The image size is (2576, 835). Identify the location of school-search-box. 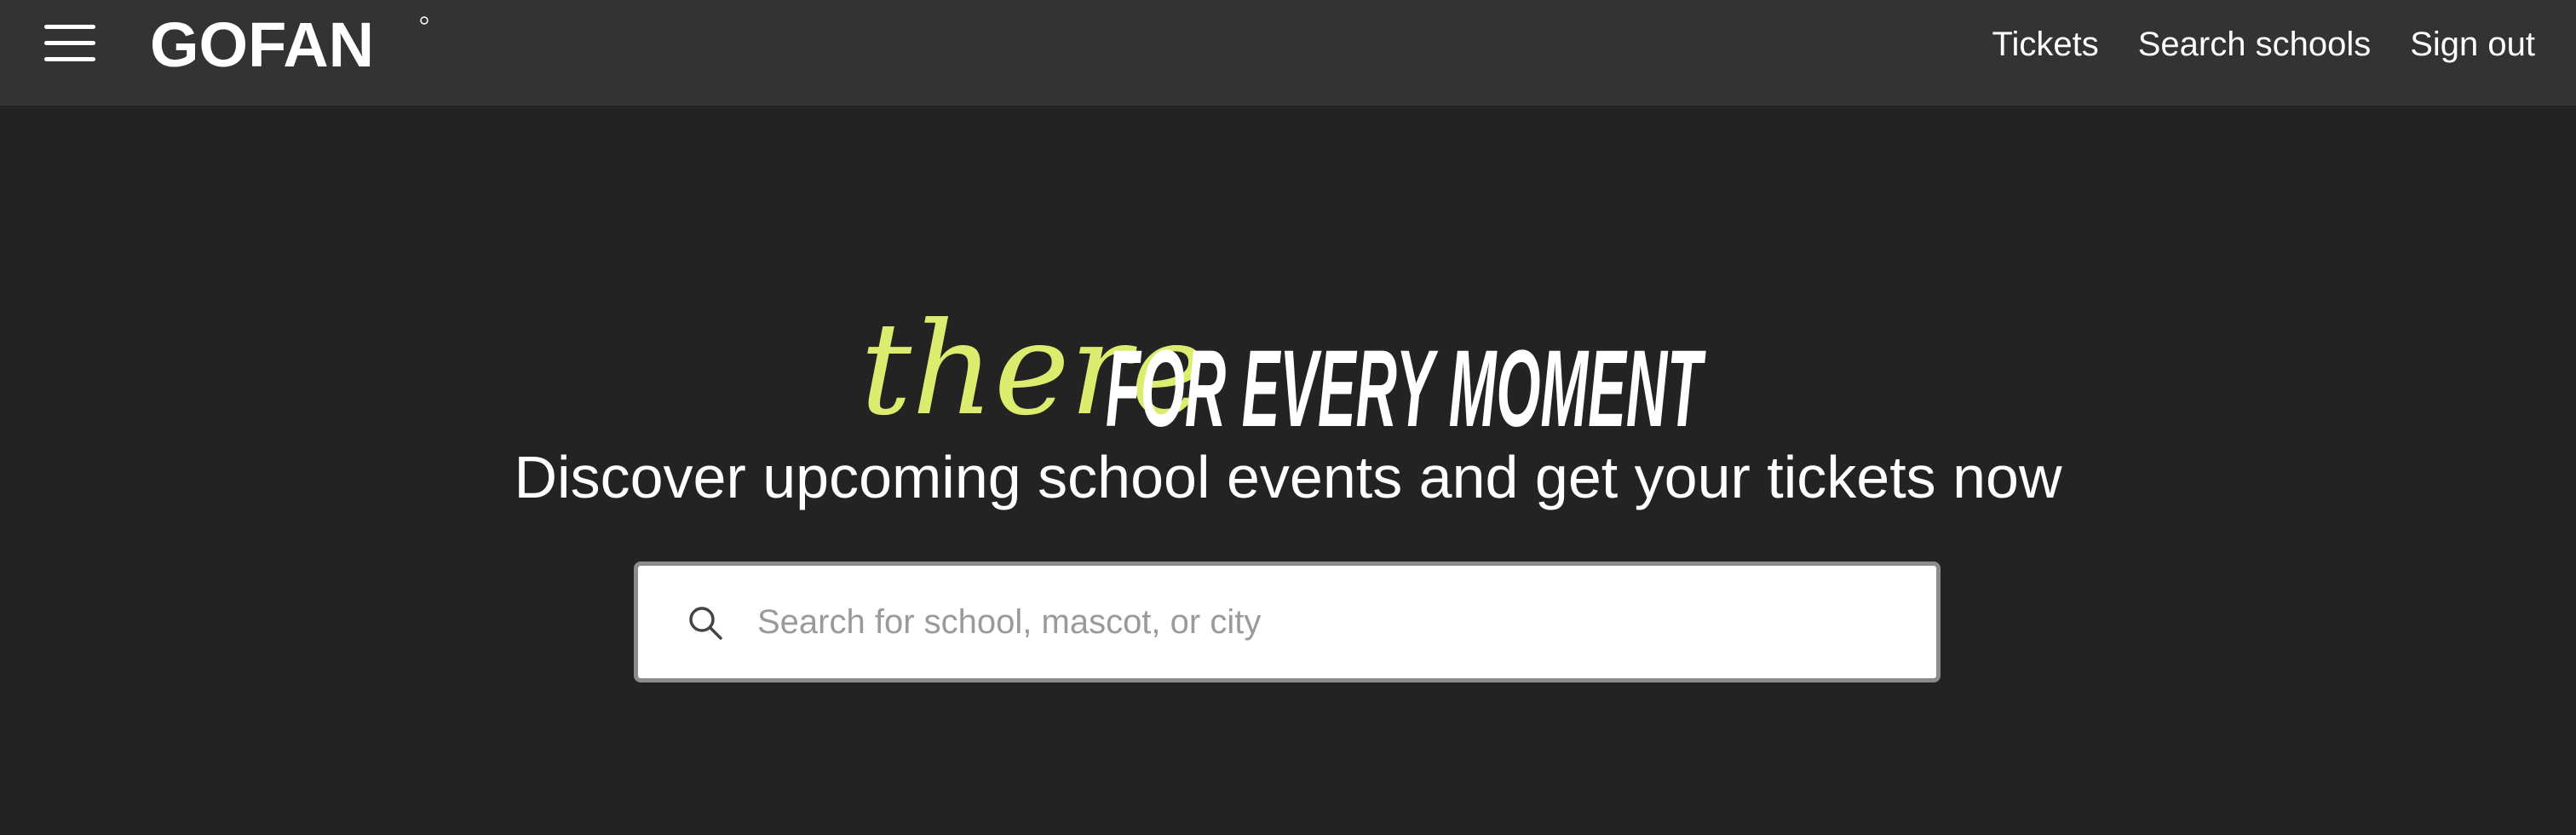
(1287, 621).